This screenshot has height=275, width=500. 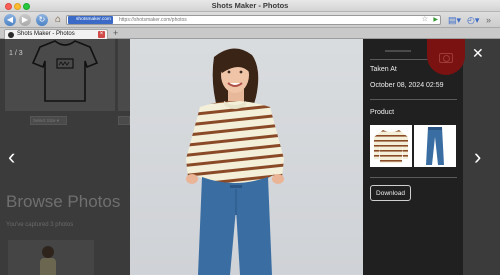 I want to click on forward-arrow-icon: ▶, so click(x=25, y=20).